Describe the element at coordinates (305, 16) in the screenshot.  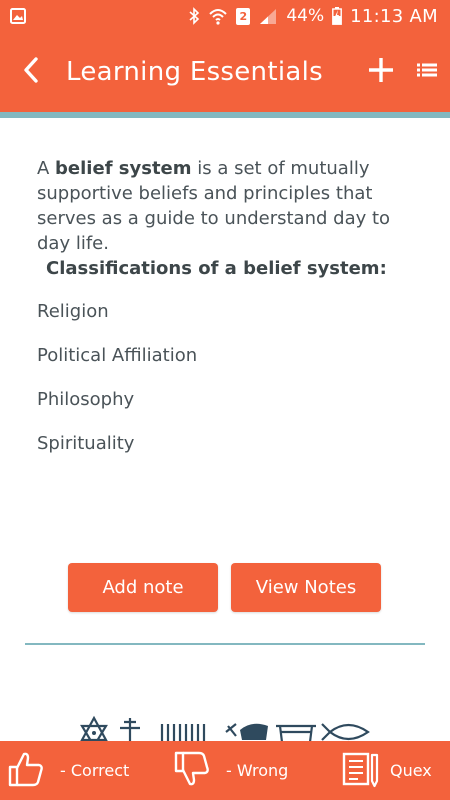
I see `battery-percent: 44%` at that location.